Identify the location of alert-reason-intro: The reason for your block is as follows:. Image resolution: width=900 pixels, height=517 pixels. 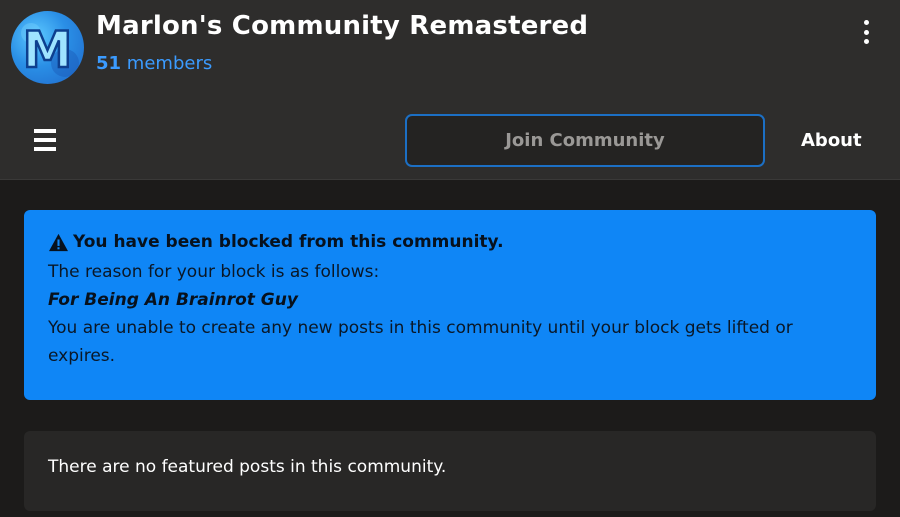
(214, 272).